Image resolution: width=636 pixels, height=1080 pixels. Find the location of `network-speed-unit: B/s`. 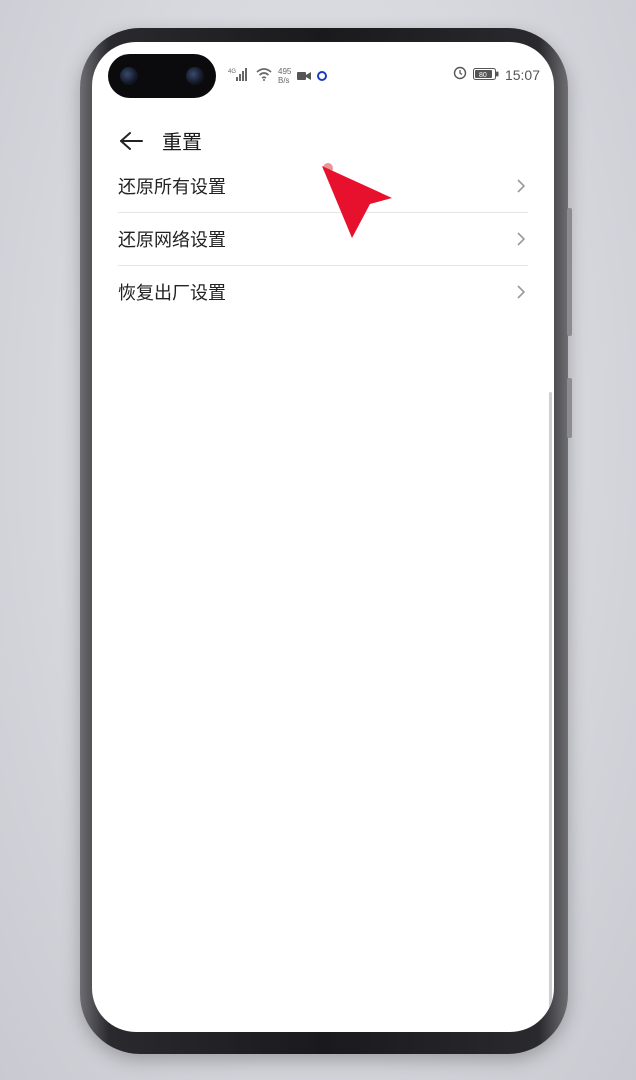

network-speed-unit: B/s is located at coordinates (284, 80).